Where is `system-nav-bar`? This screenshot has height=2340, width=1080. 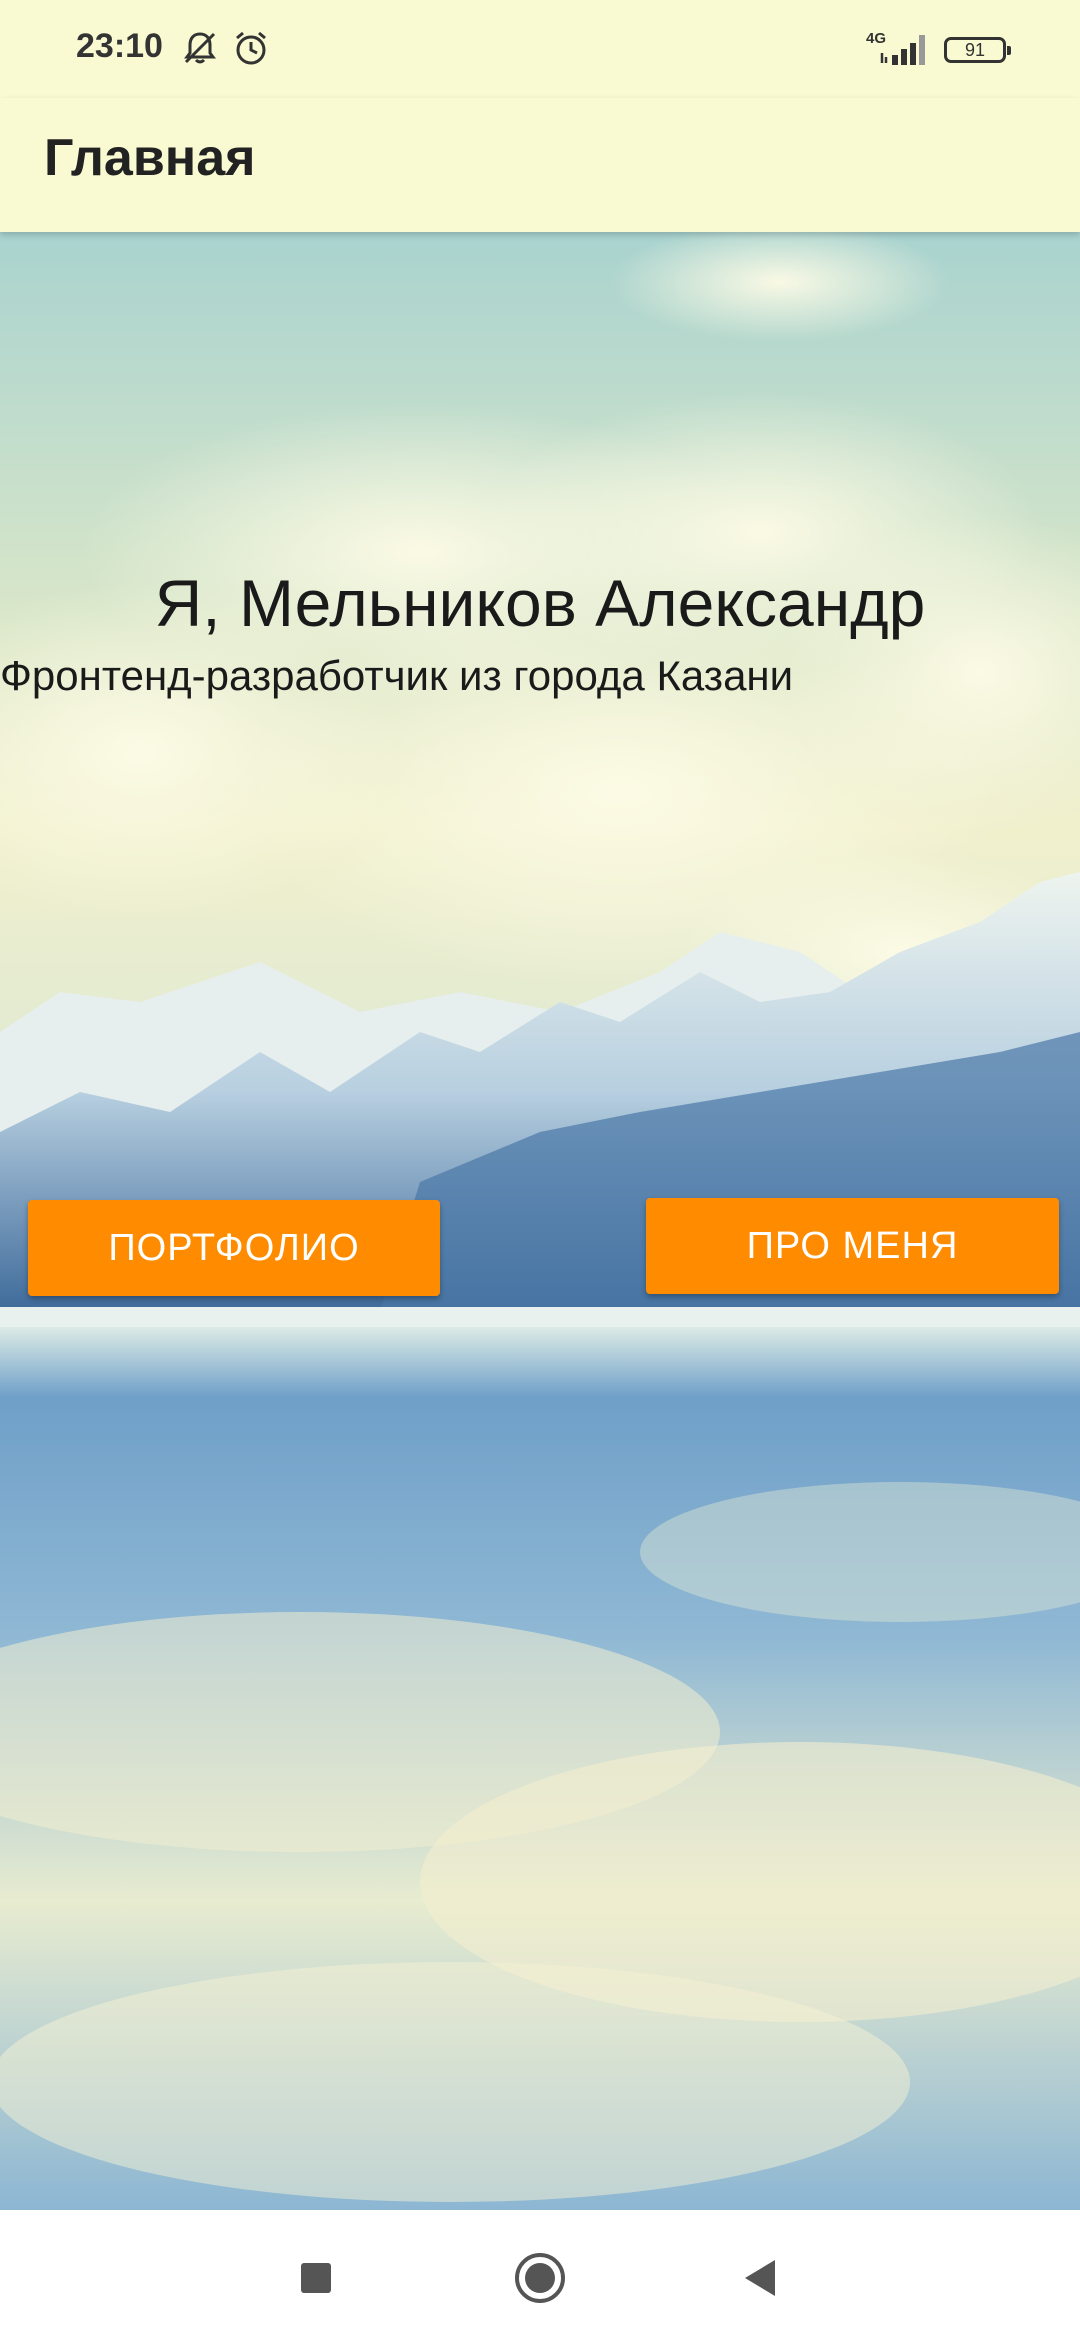
system-nav-bar is located at coordinates (540, 2275).